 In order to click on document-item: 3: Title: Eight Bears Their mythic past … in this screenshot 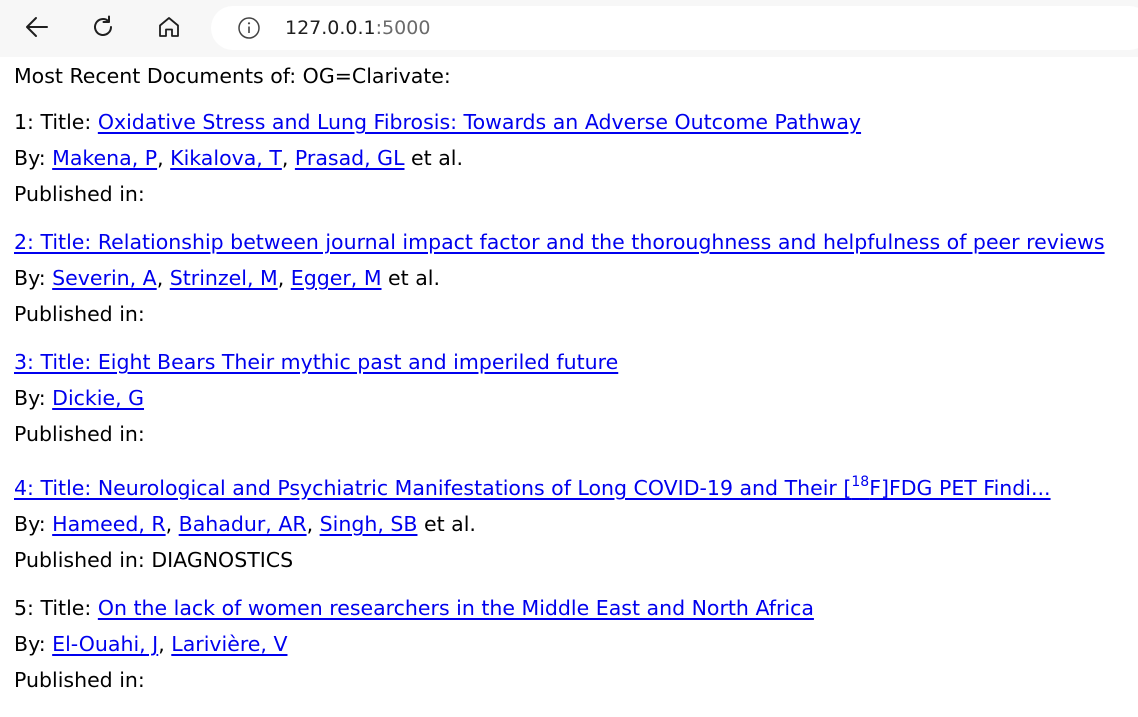, I will do `click(569, 398)`.